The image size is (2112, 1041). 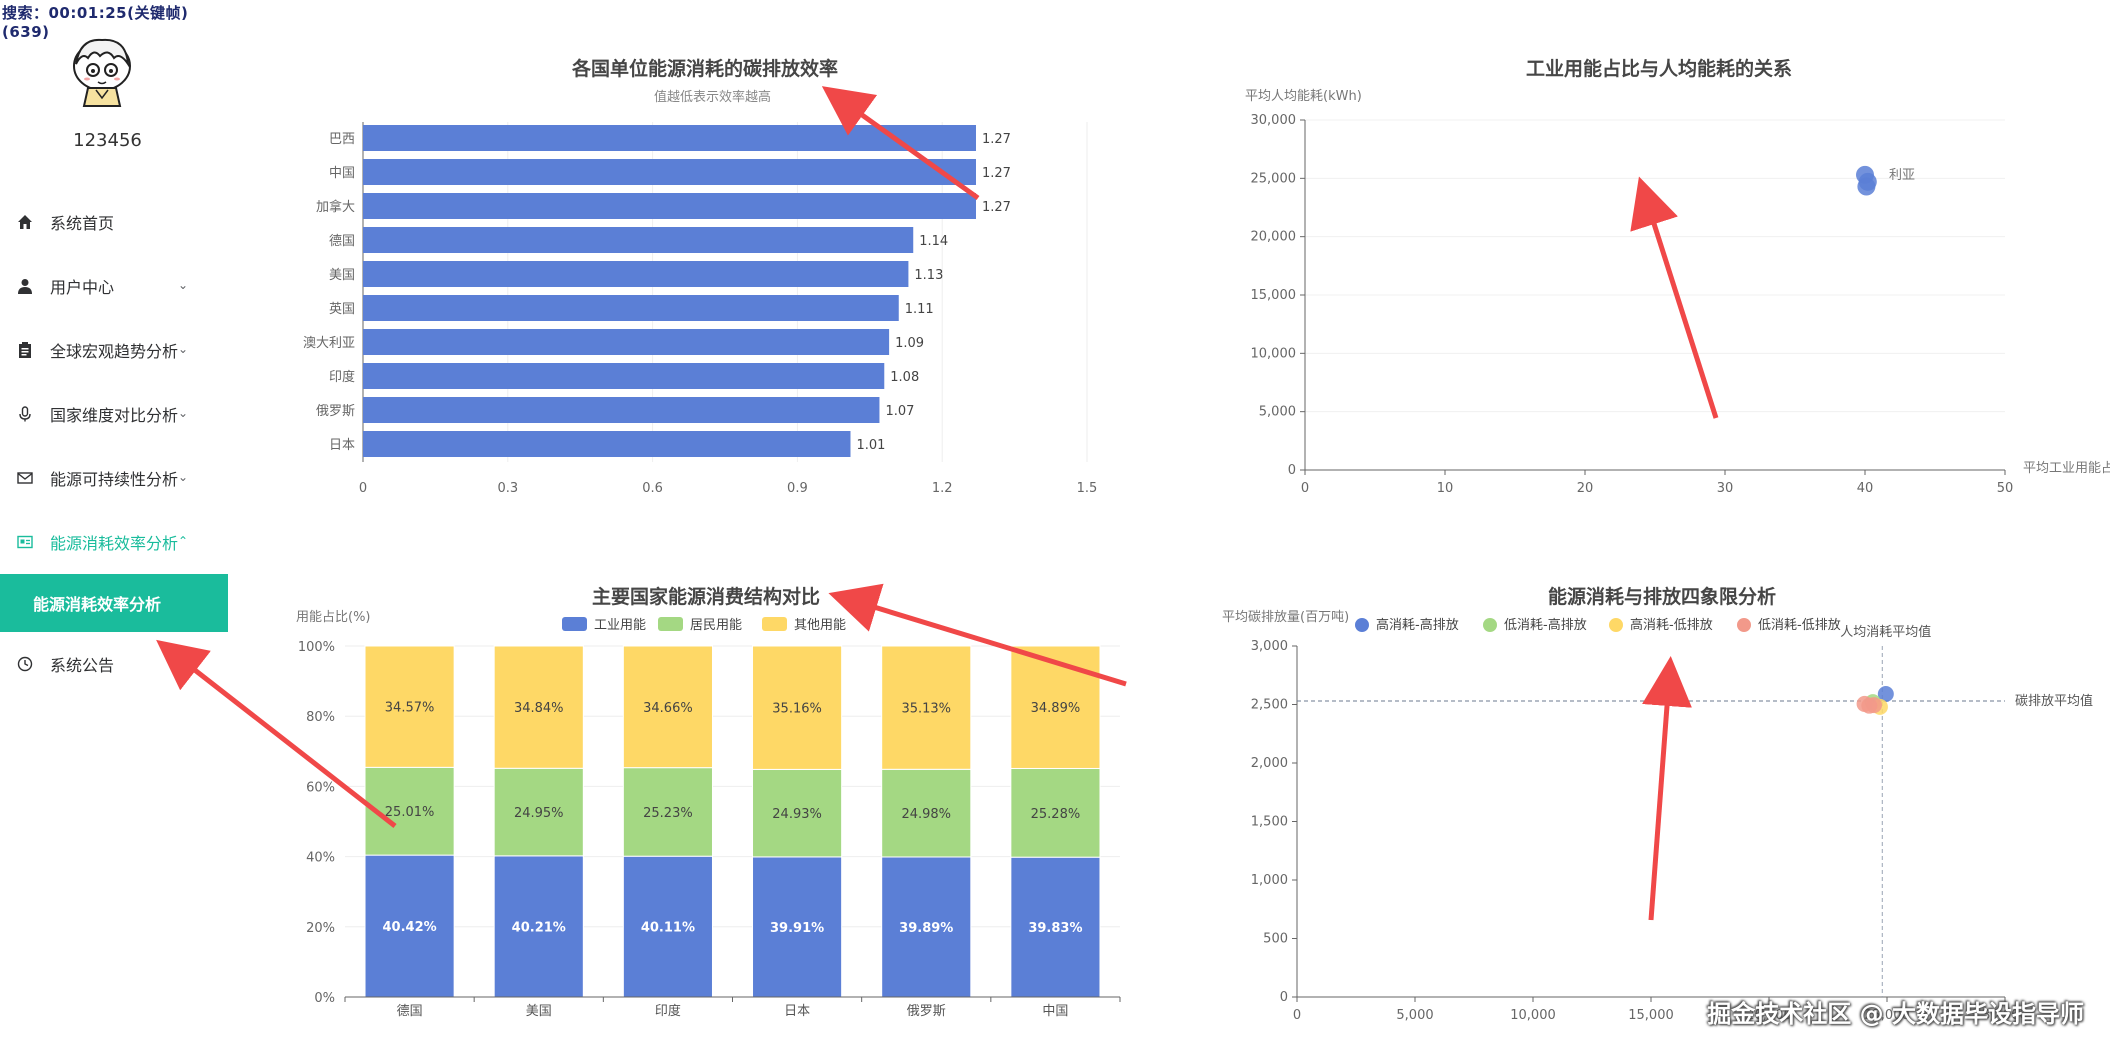 I want to click on category-label: 日本, so click(x=342, y=445).